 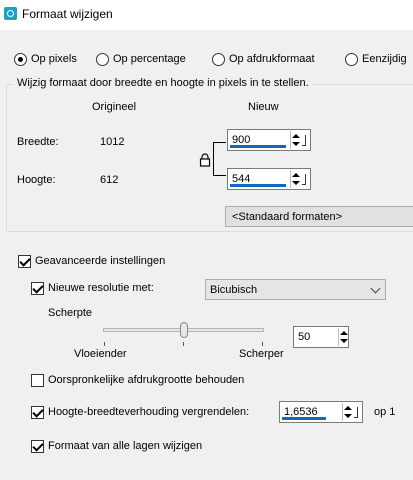 I want to click on standard-formats-dropdown: <Standaard formaten>, so click(x=319, y=216).